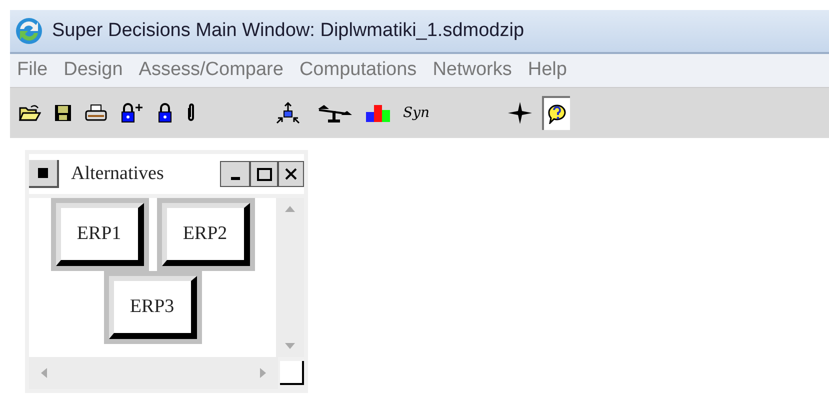 Image resolution: width=829 pixels, height=410 pixels. What do you see at coordinates (520, 113) in the screenshot?
I see `compass-star-icon` at bounding box center [520, 113].